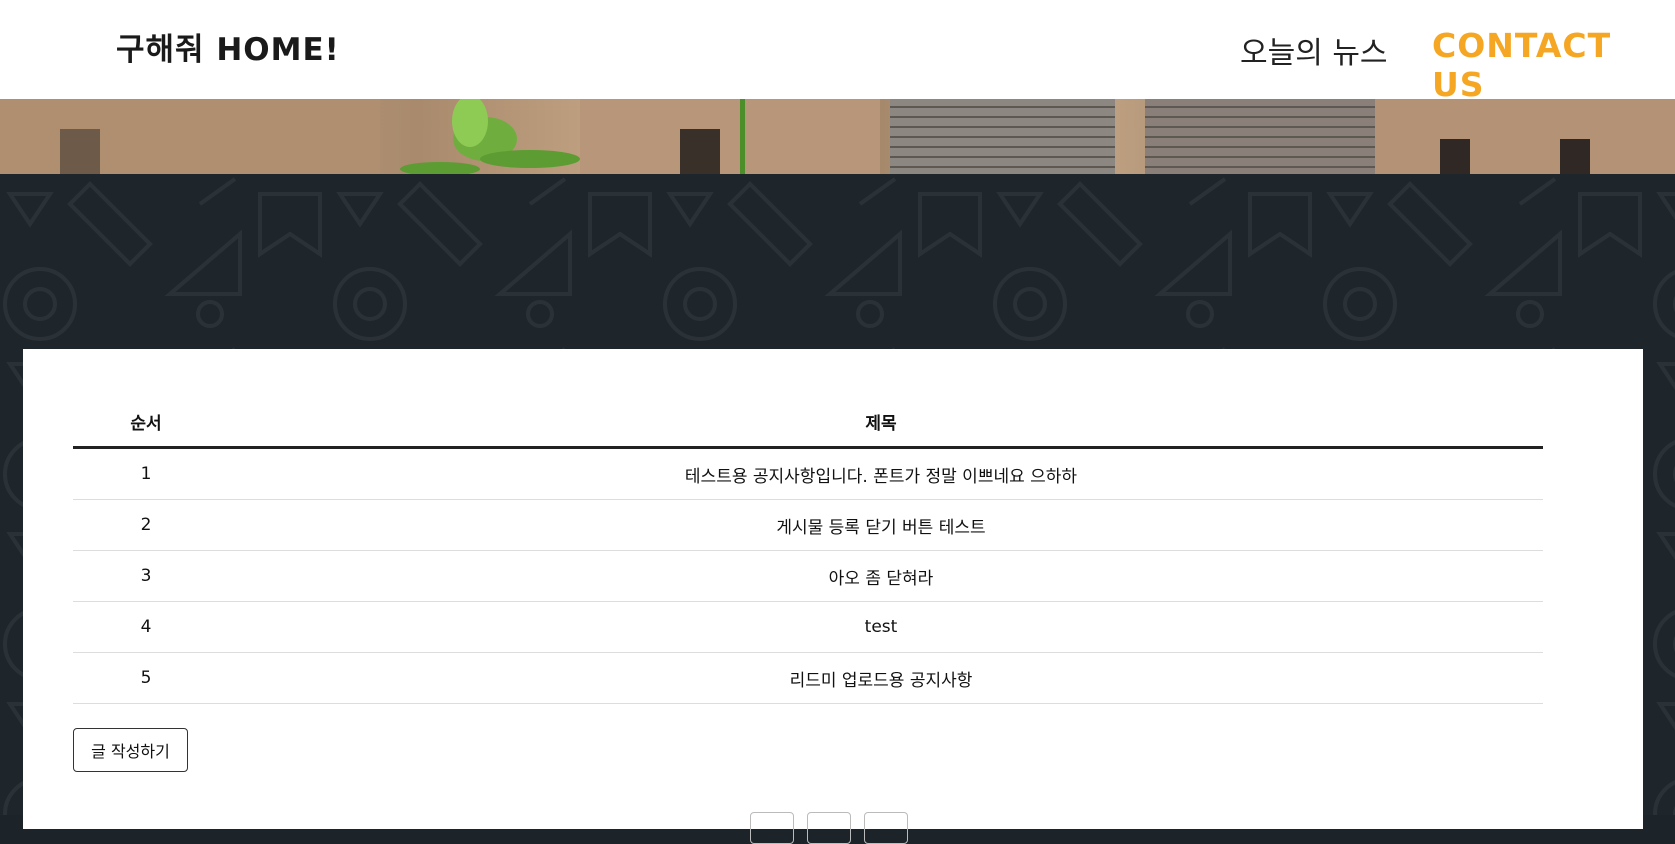 This screenshot has height=844, width=1675. I want to click on nav-link-news: 오늘의 뉴스, so click(1314, 50).